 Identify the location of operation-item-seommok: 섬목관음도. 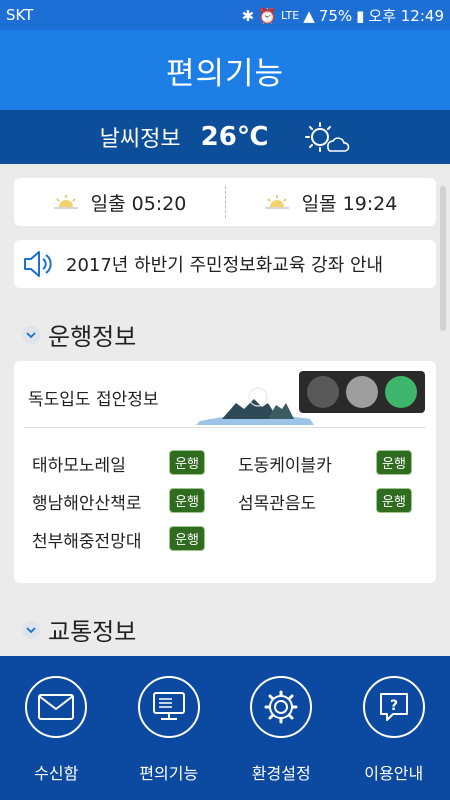
(277, 501).